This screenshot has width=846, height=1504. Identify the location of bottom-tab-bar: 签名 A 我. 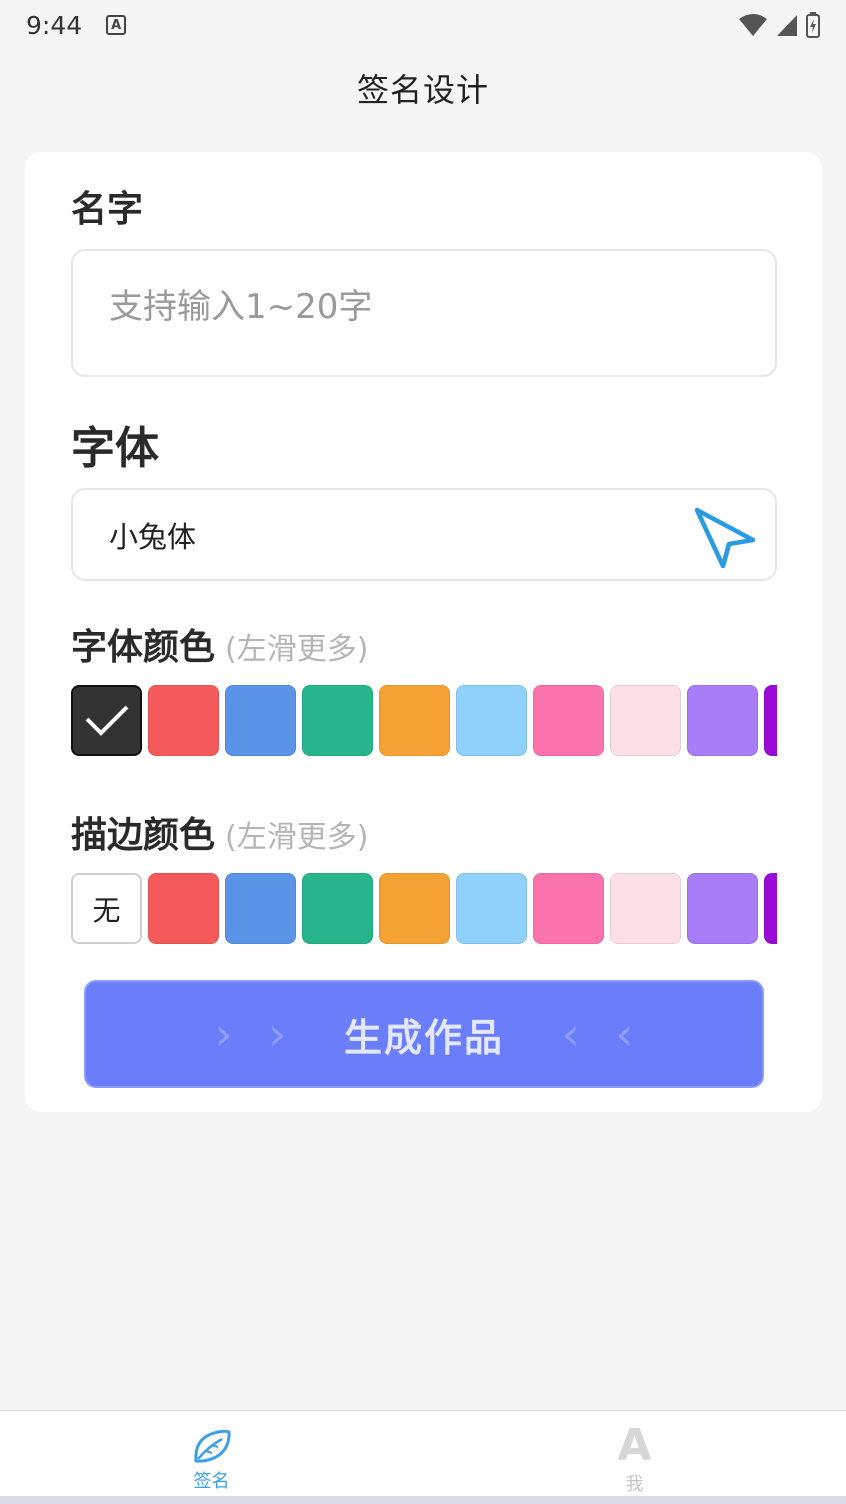
(423, 1457).